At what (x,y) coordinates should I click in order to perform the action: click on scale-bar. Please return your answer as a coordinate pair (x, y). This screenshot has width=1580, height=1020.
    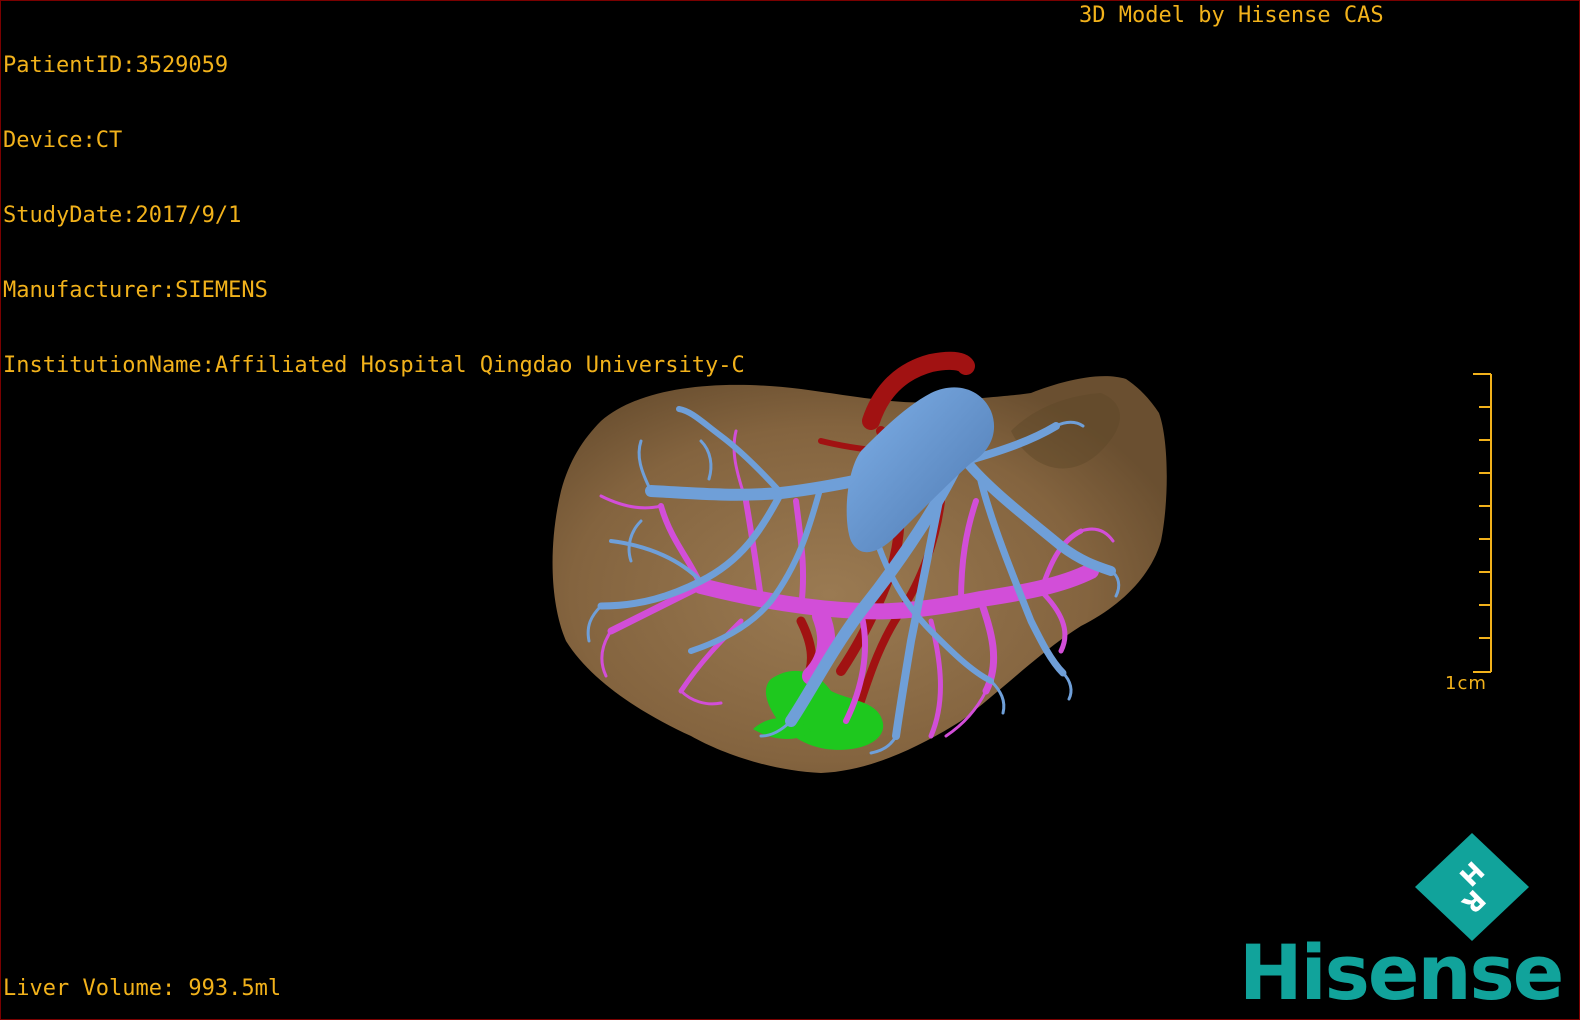
    Looking at the image, I should click on (1482, 523).